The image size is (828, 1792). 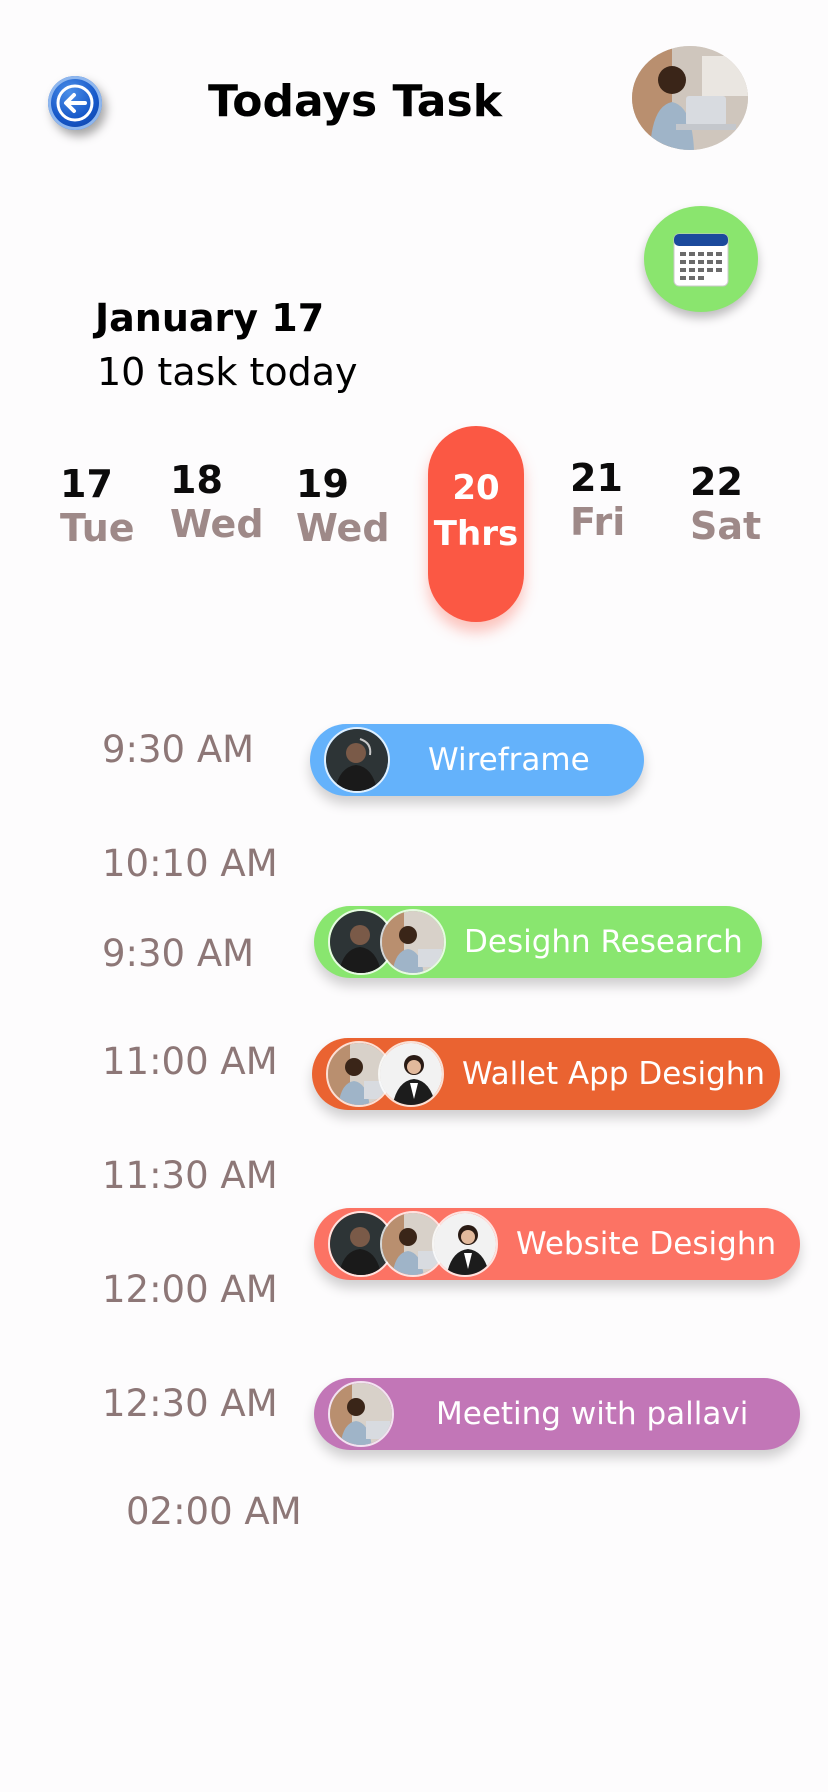 What do you see at coordinates (355, 101) in the screenshot?
I see `page-title: Todays Task` at bounding box center [355, 101].